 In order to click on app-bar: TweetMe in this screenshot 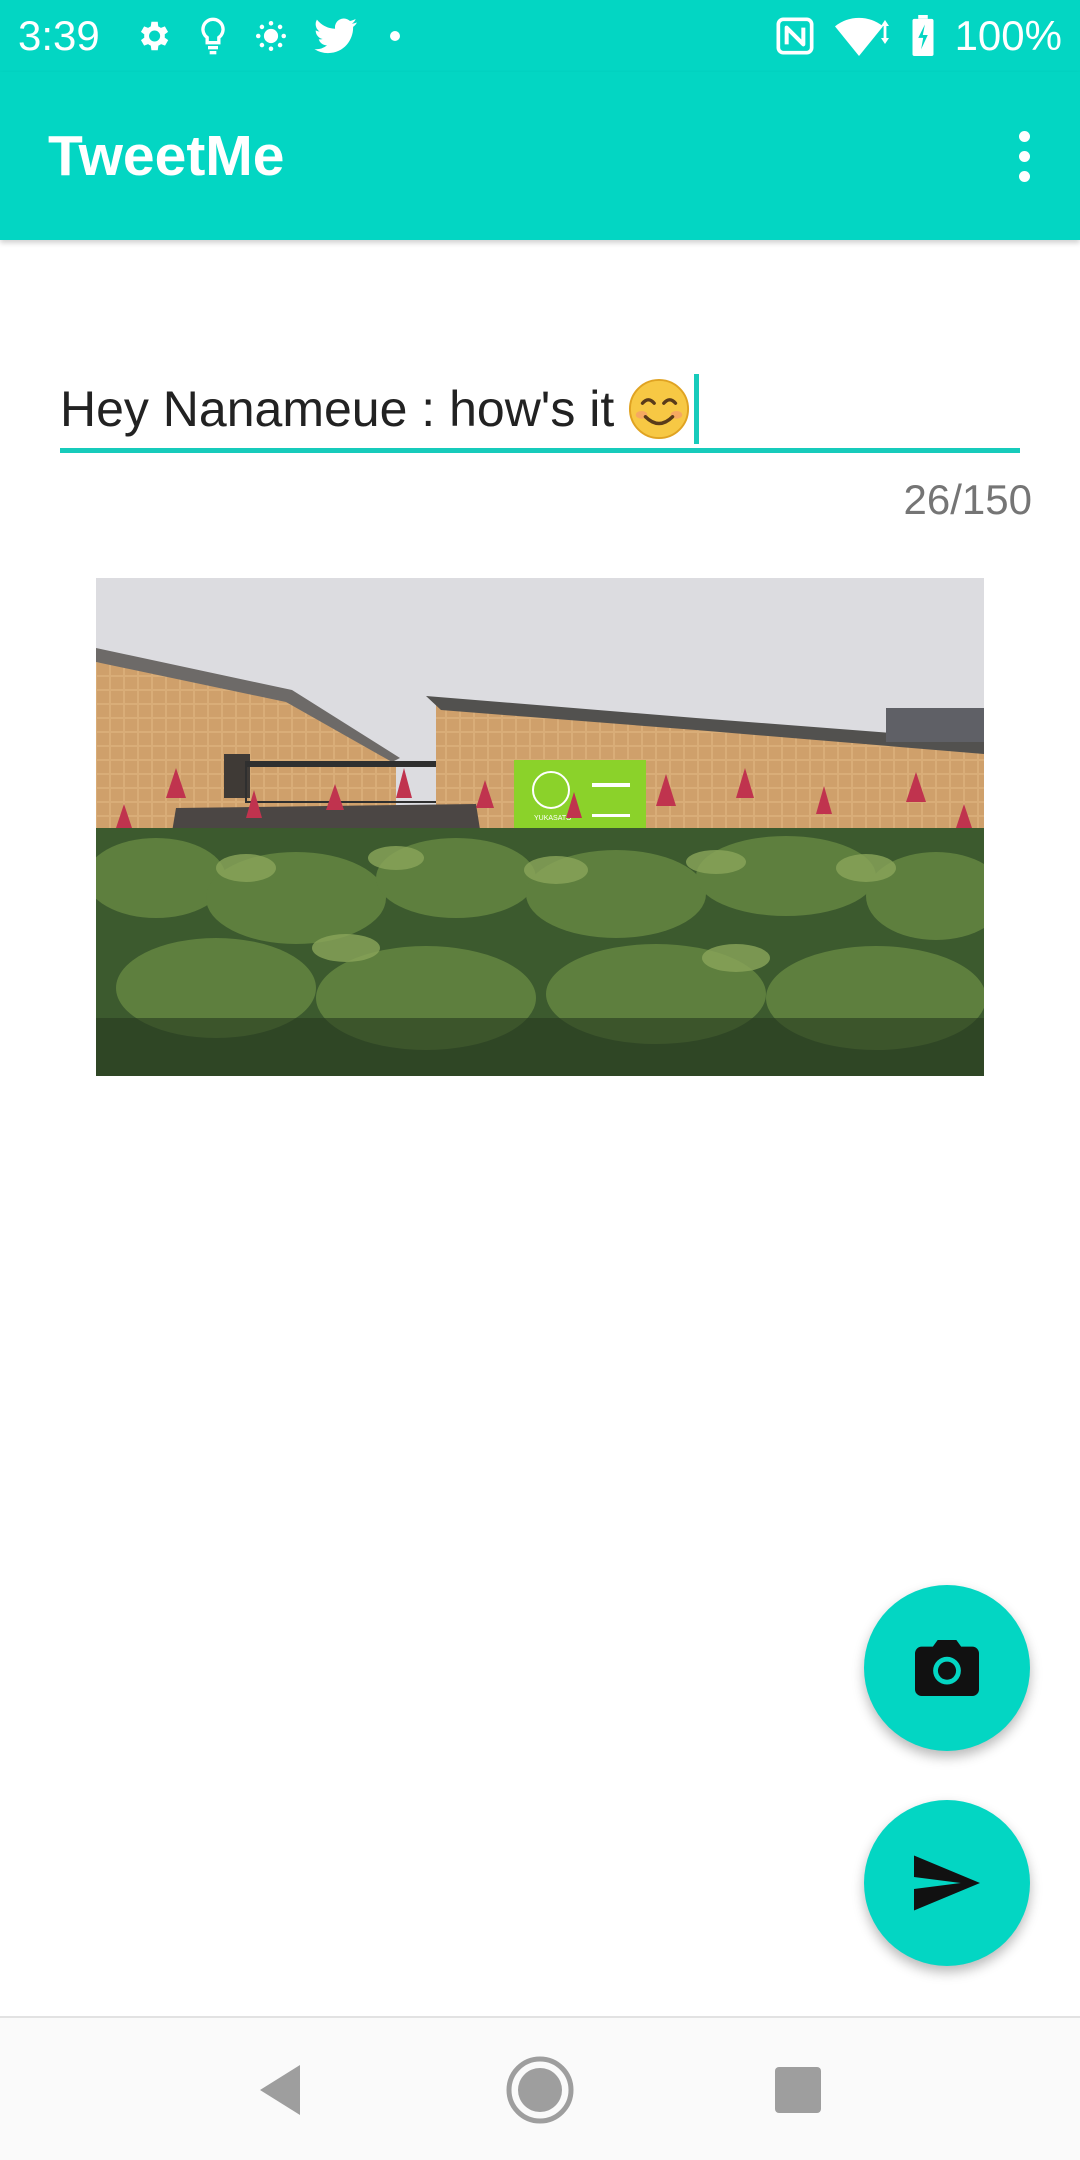, I will do `click(540, 156)`.